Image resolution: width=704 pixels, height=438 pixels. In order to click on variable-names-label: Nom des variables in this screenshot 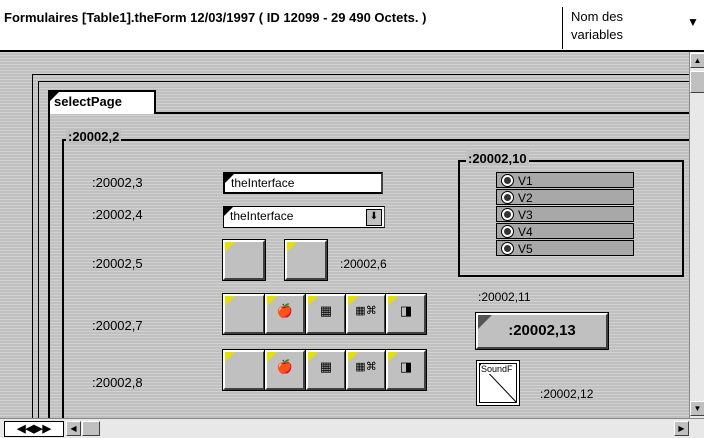, I will do `click(597, 25)`.